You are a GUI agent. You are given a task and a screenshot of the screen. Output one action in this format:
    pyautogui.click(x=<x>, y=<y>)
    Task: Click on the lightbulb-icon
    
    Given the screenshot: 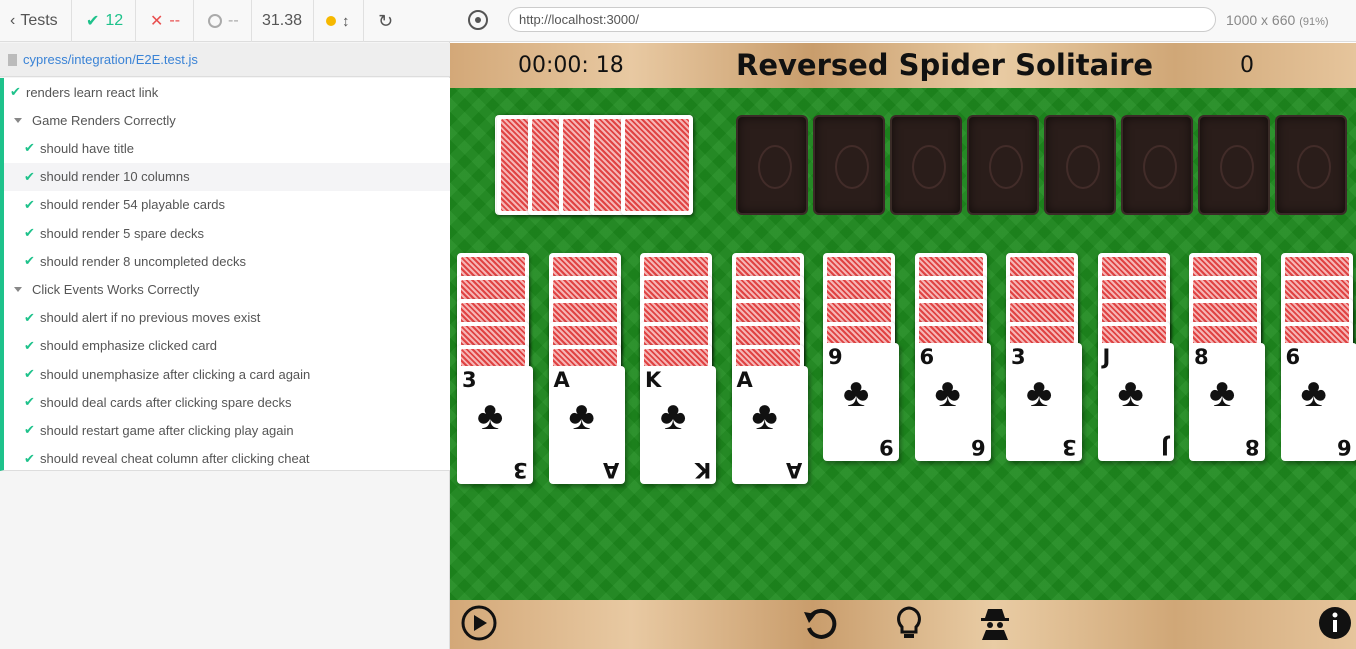 What is the action you would take?
    pyautogui.click(x=909, y=622)
    